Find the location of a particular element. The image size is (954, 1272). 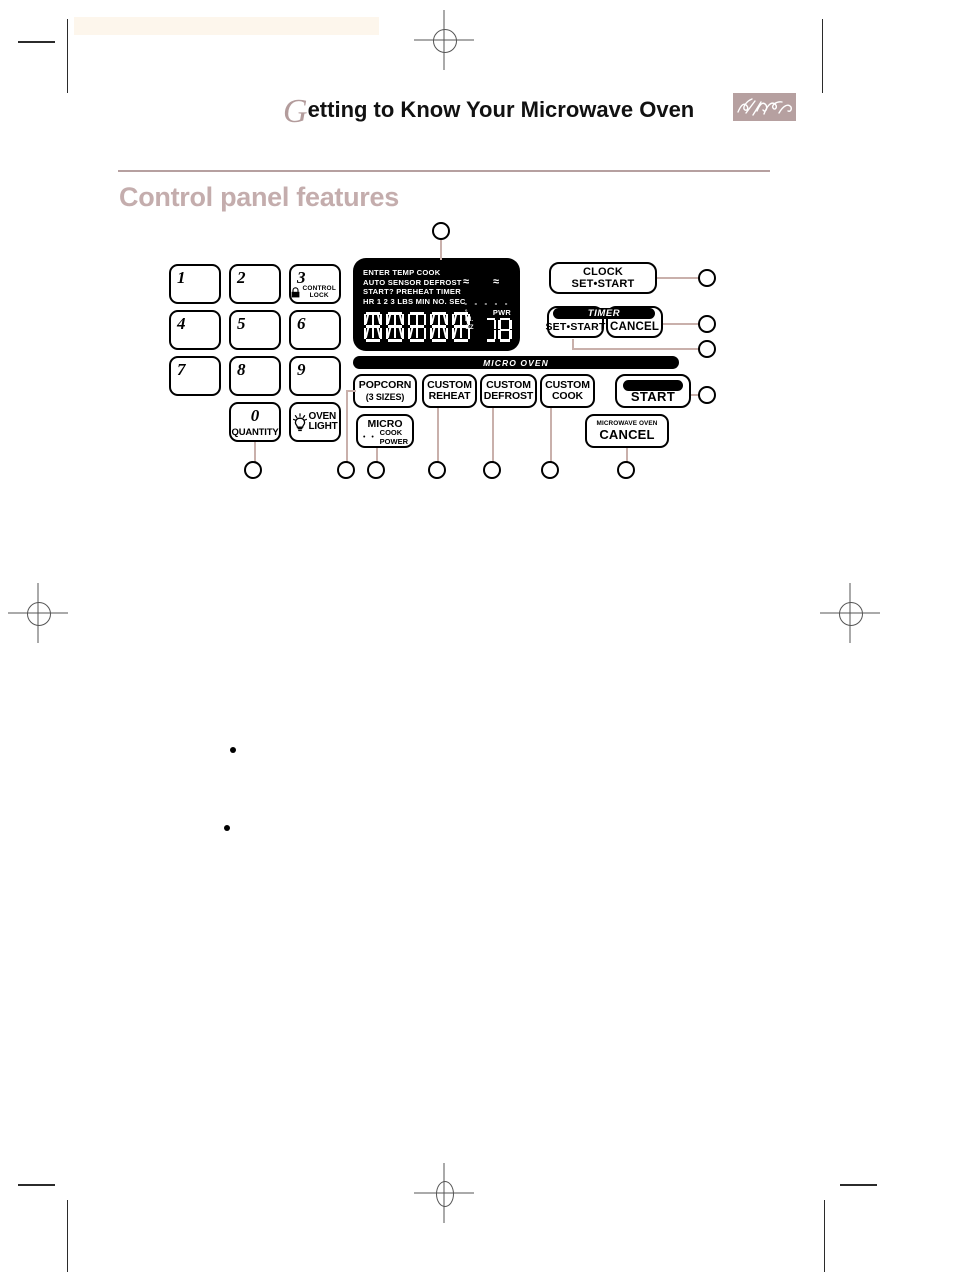

keypad-key-1: 1 is located at coordinates (195, 284).